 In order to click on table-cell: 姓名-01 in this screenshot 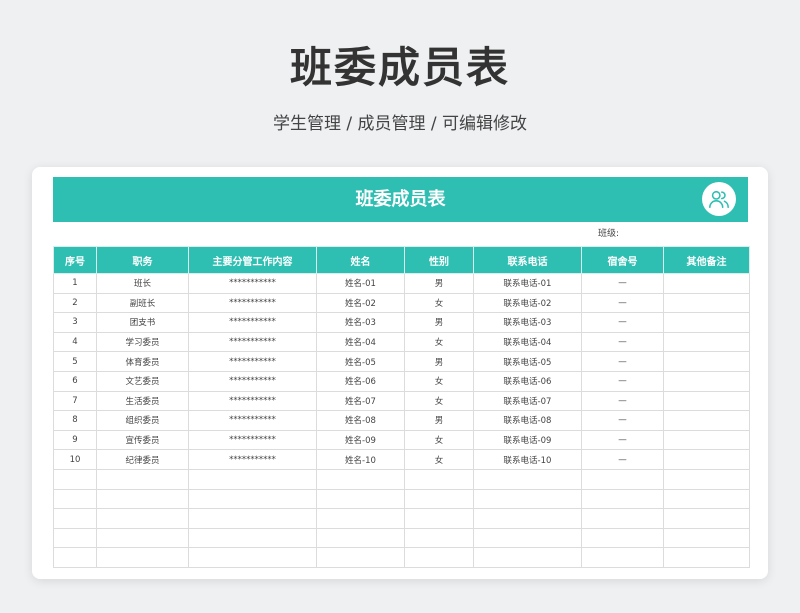, I will do `click(360, 283)`.